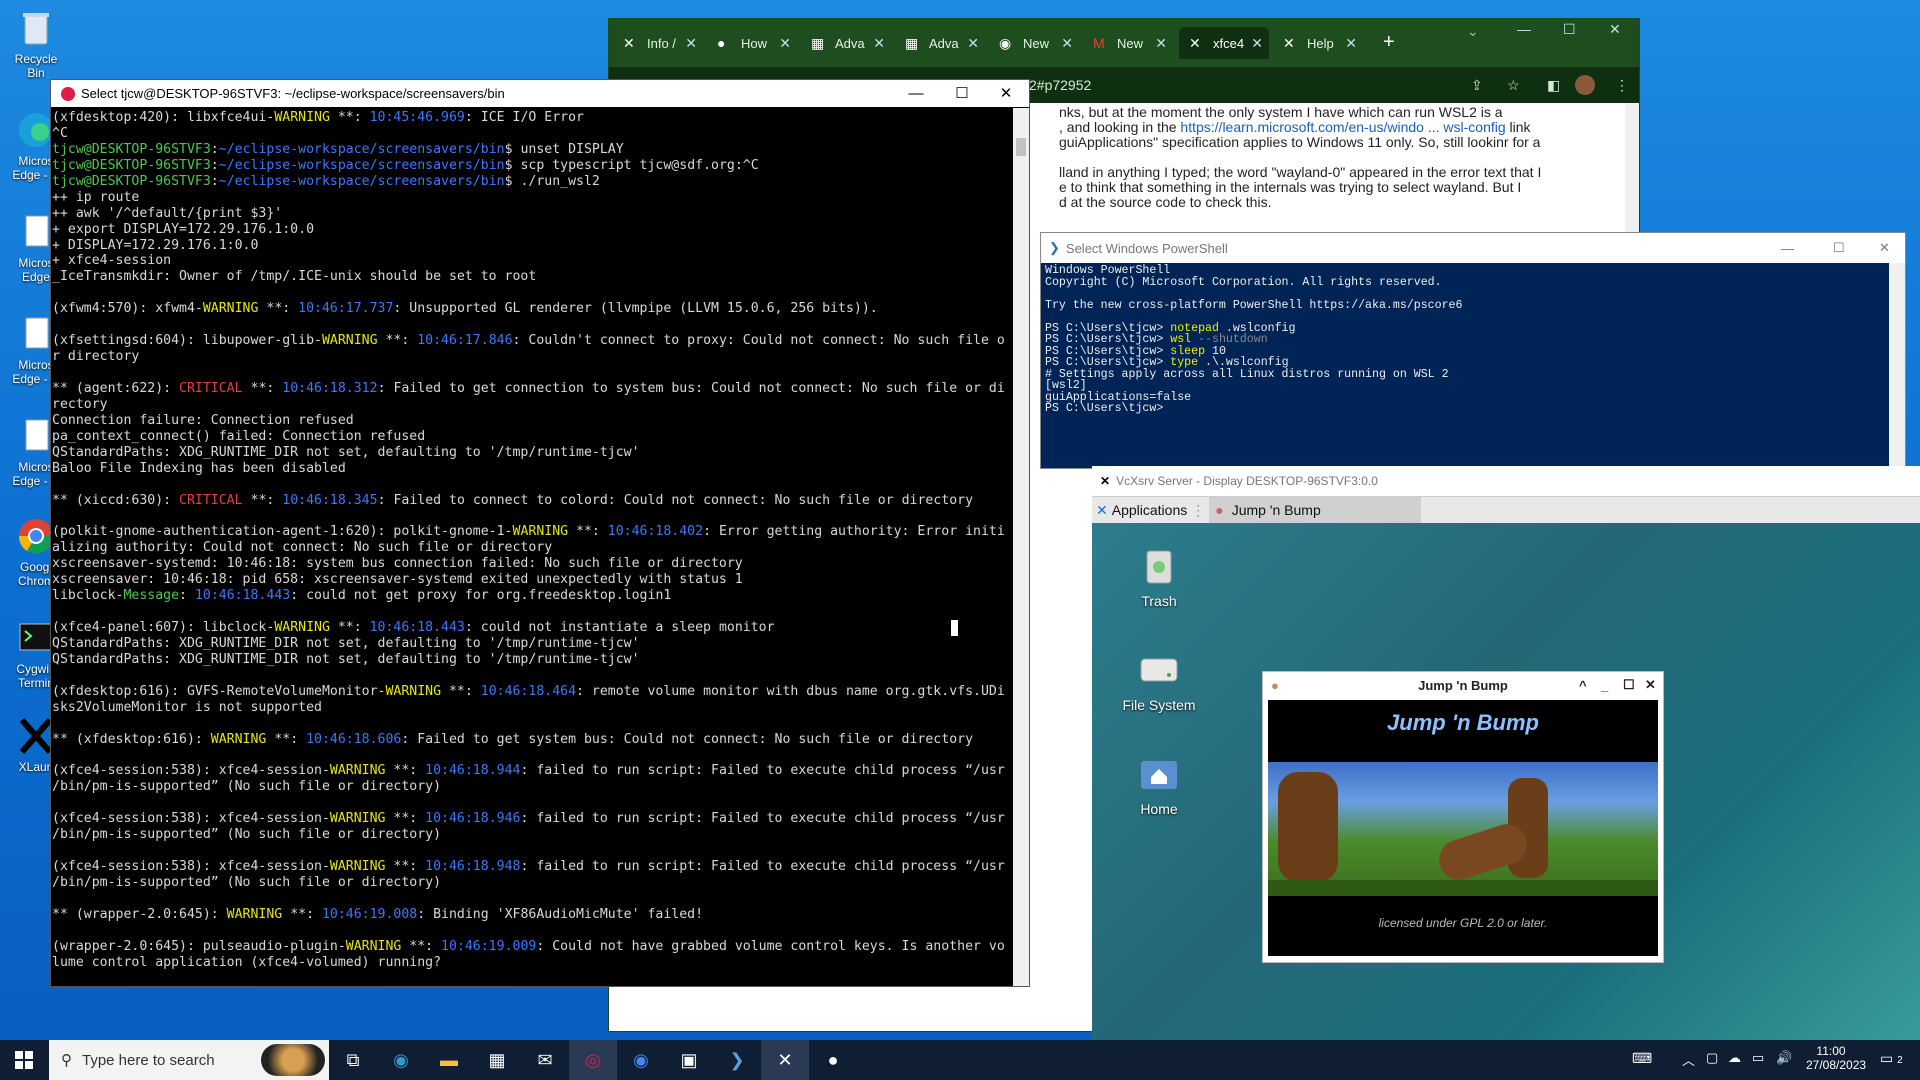 The width and height of the screenshot is (1920, 1080). Describe the element at coordinates (24, 1060) in the screenshot. I see `start-button` at that location.